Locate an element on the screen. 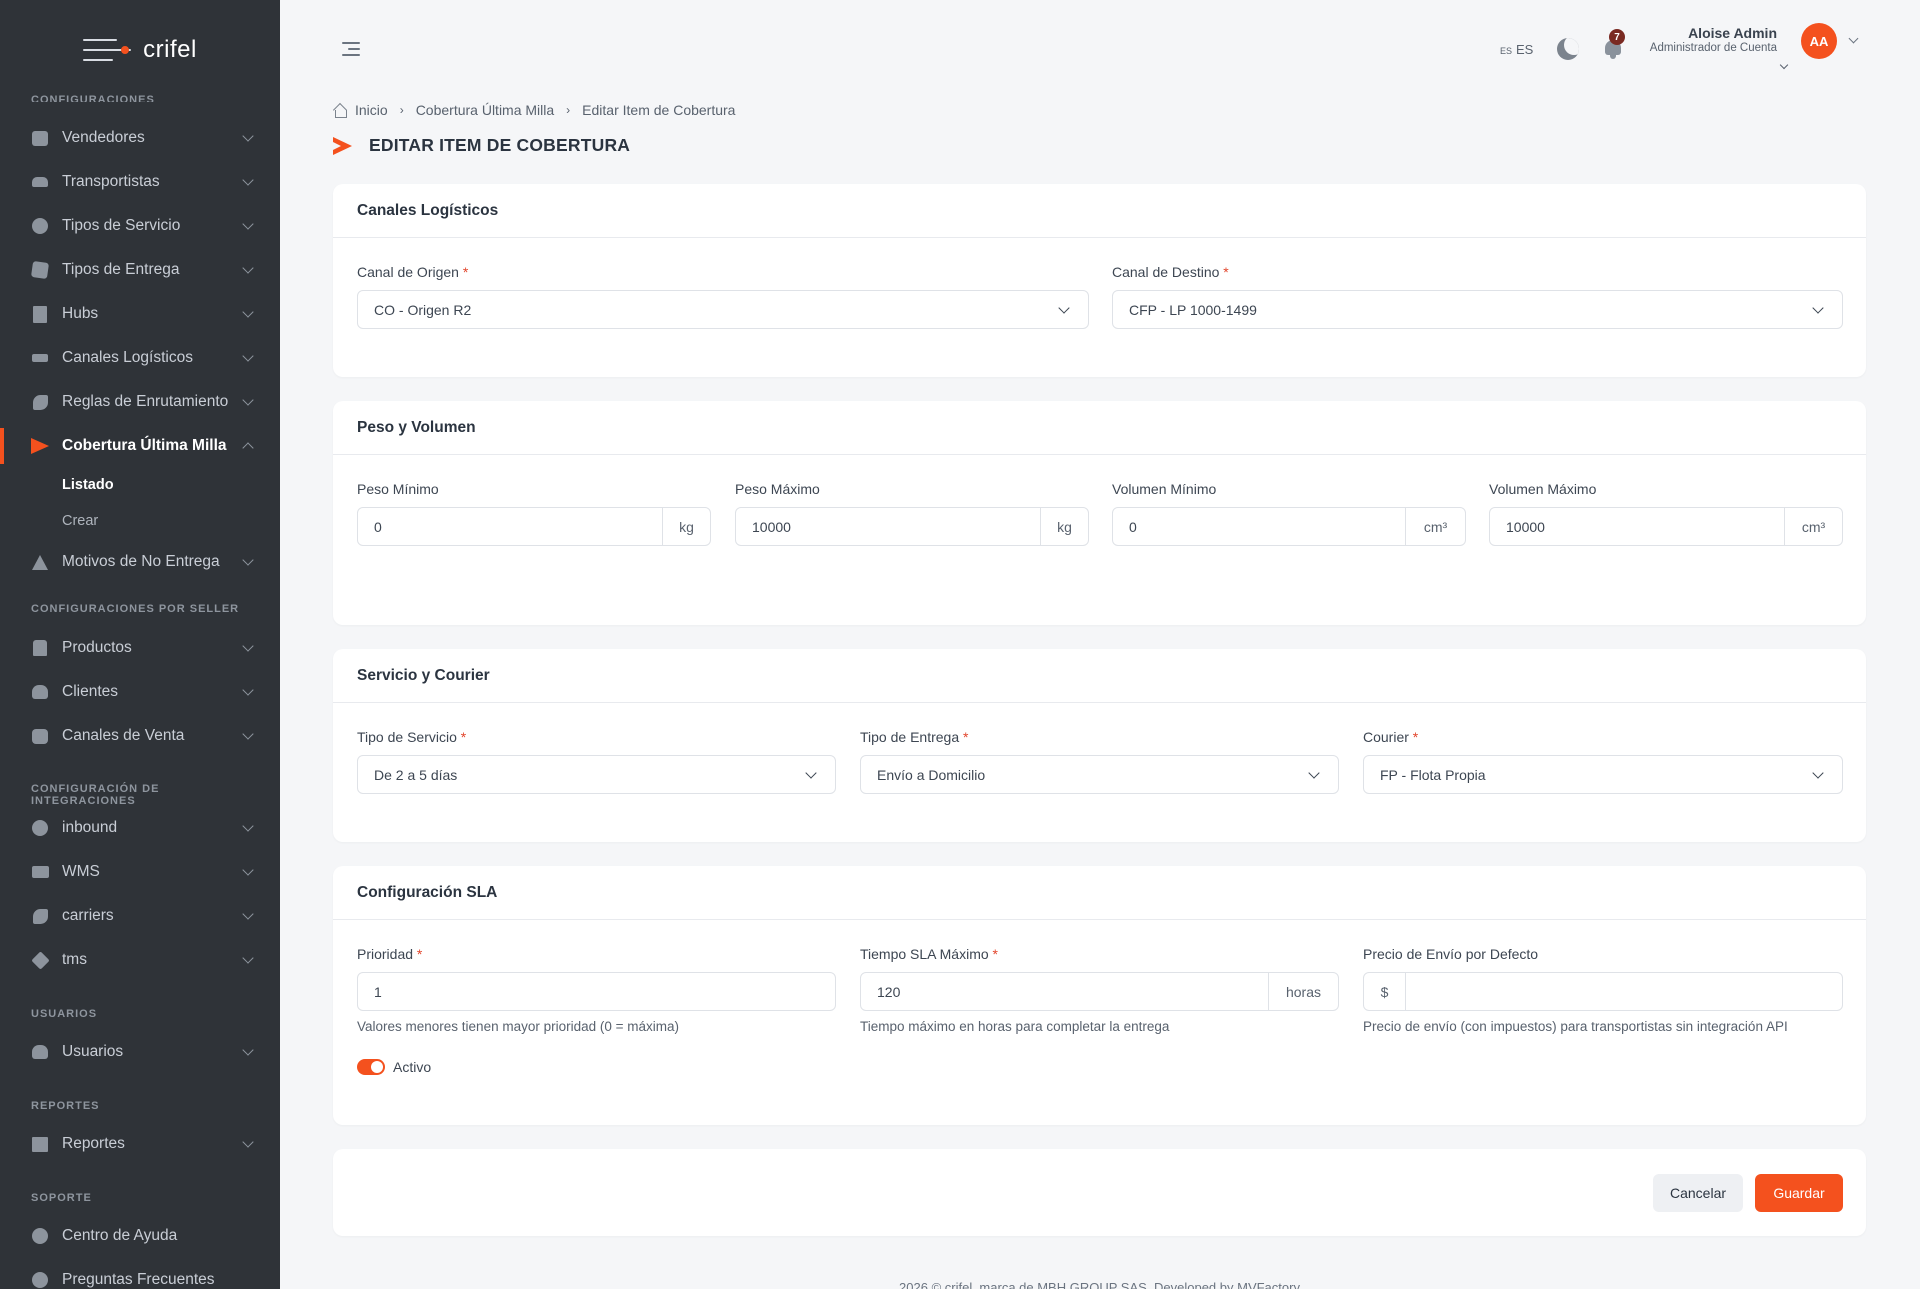 The image size is (1920, 1289). field-volumen-minimo: Volumen Mínimo 0 cm³ is located at coordinates (1289, 513).